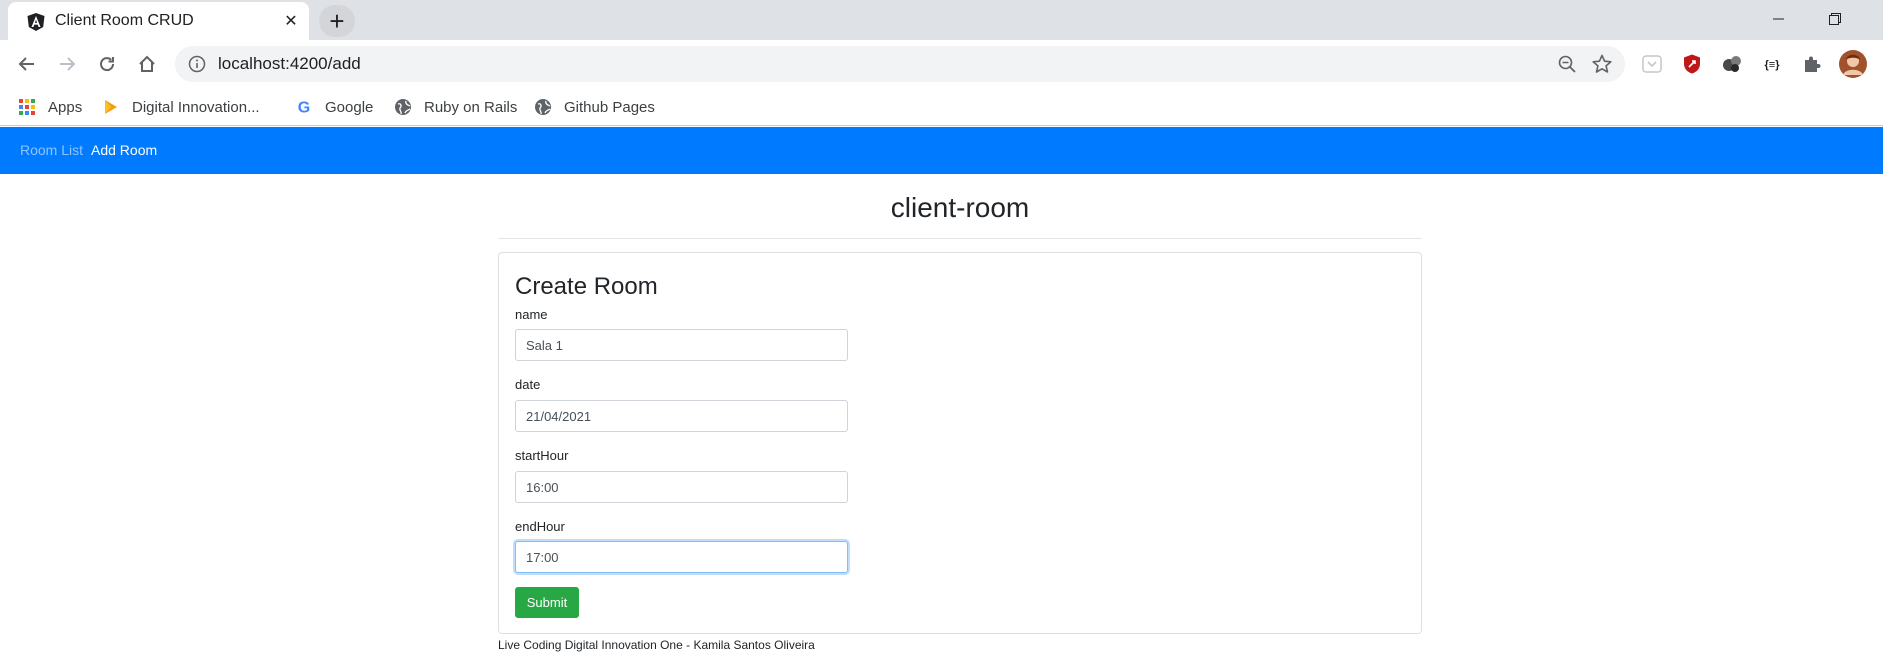 This screenshot has height=662, width=1883. What do you see at coordinates (27, 64) in the screenshot?
I see `back-arrow-icon` at bounding box center [27, 64].